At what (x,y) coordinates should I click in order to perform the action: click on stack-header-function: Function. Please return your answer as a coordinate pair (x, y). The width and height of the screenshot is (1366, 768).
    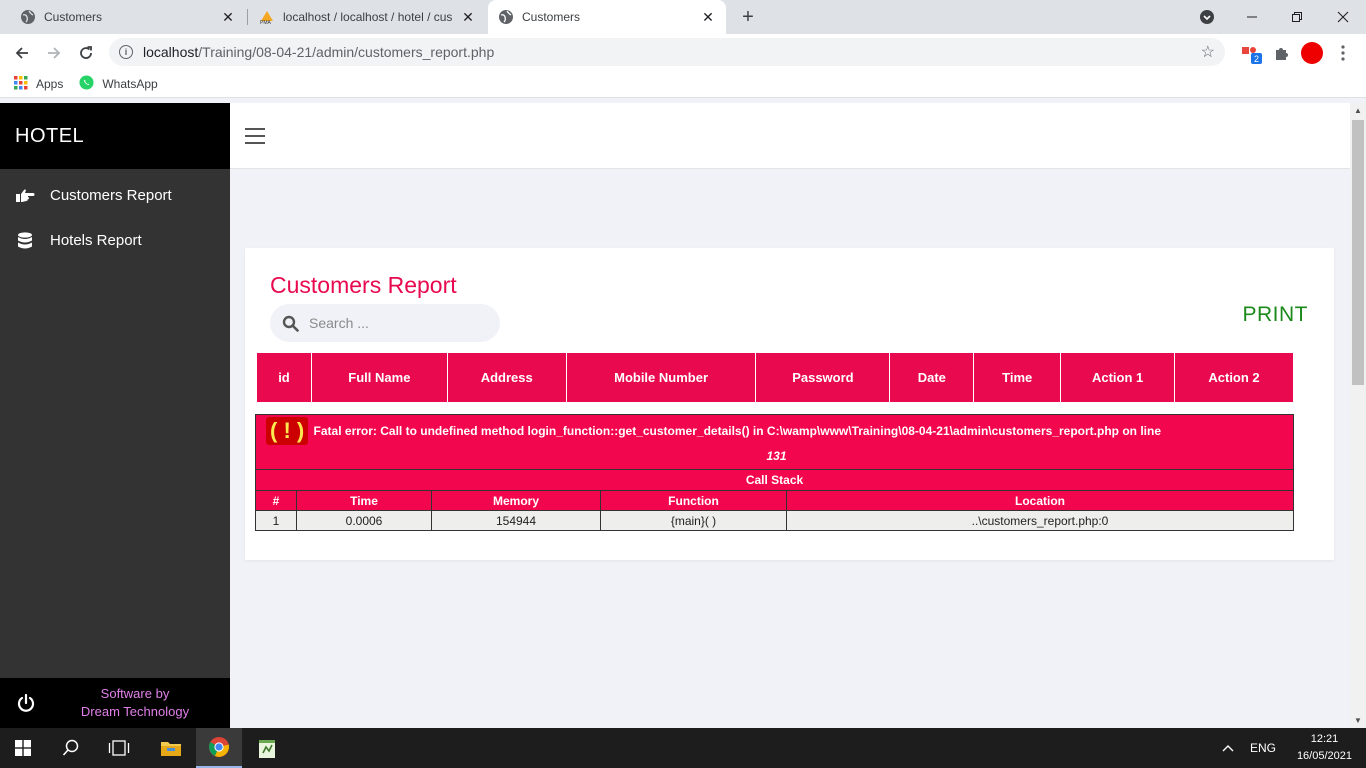
    Looking at the image, I should click on (693, 500).